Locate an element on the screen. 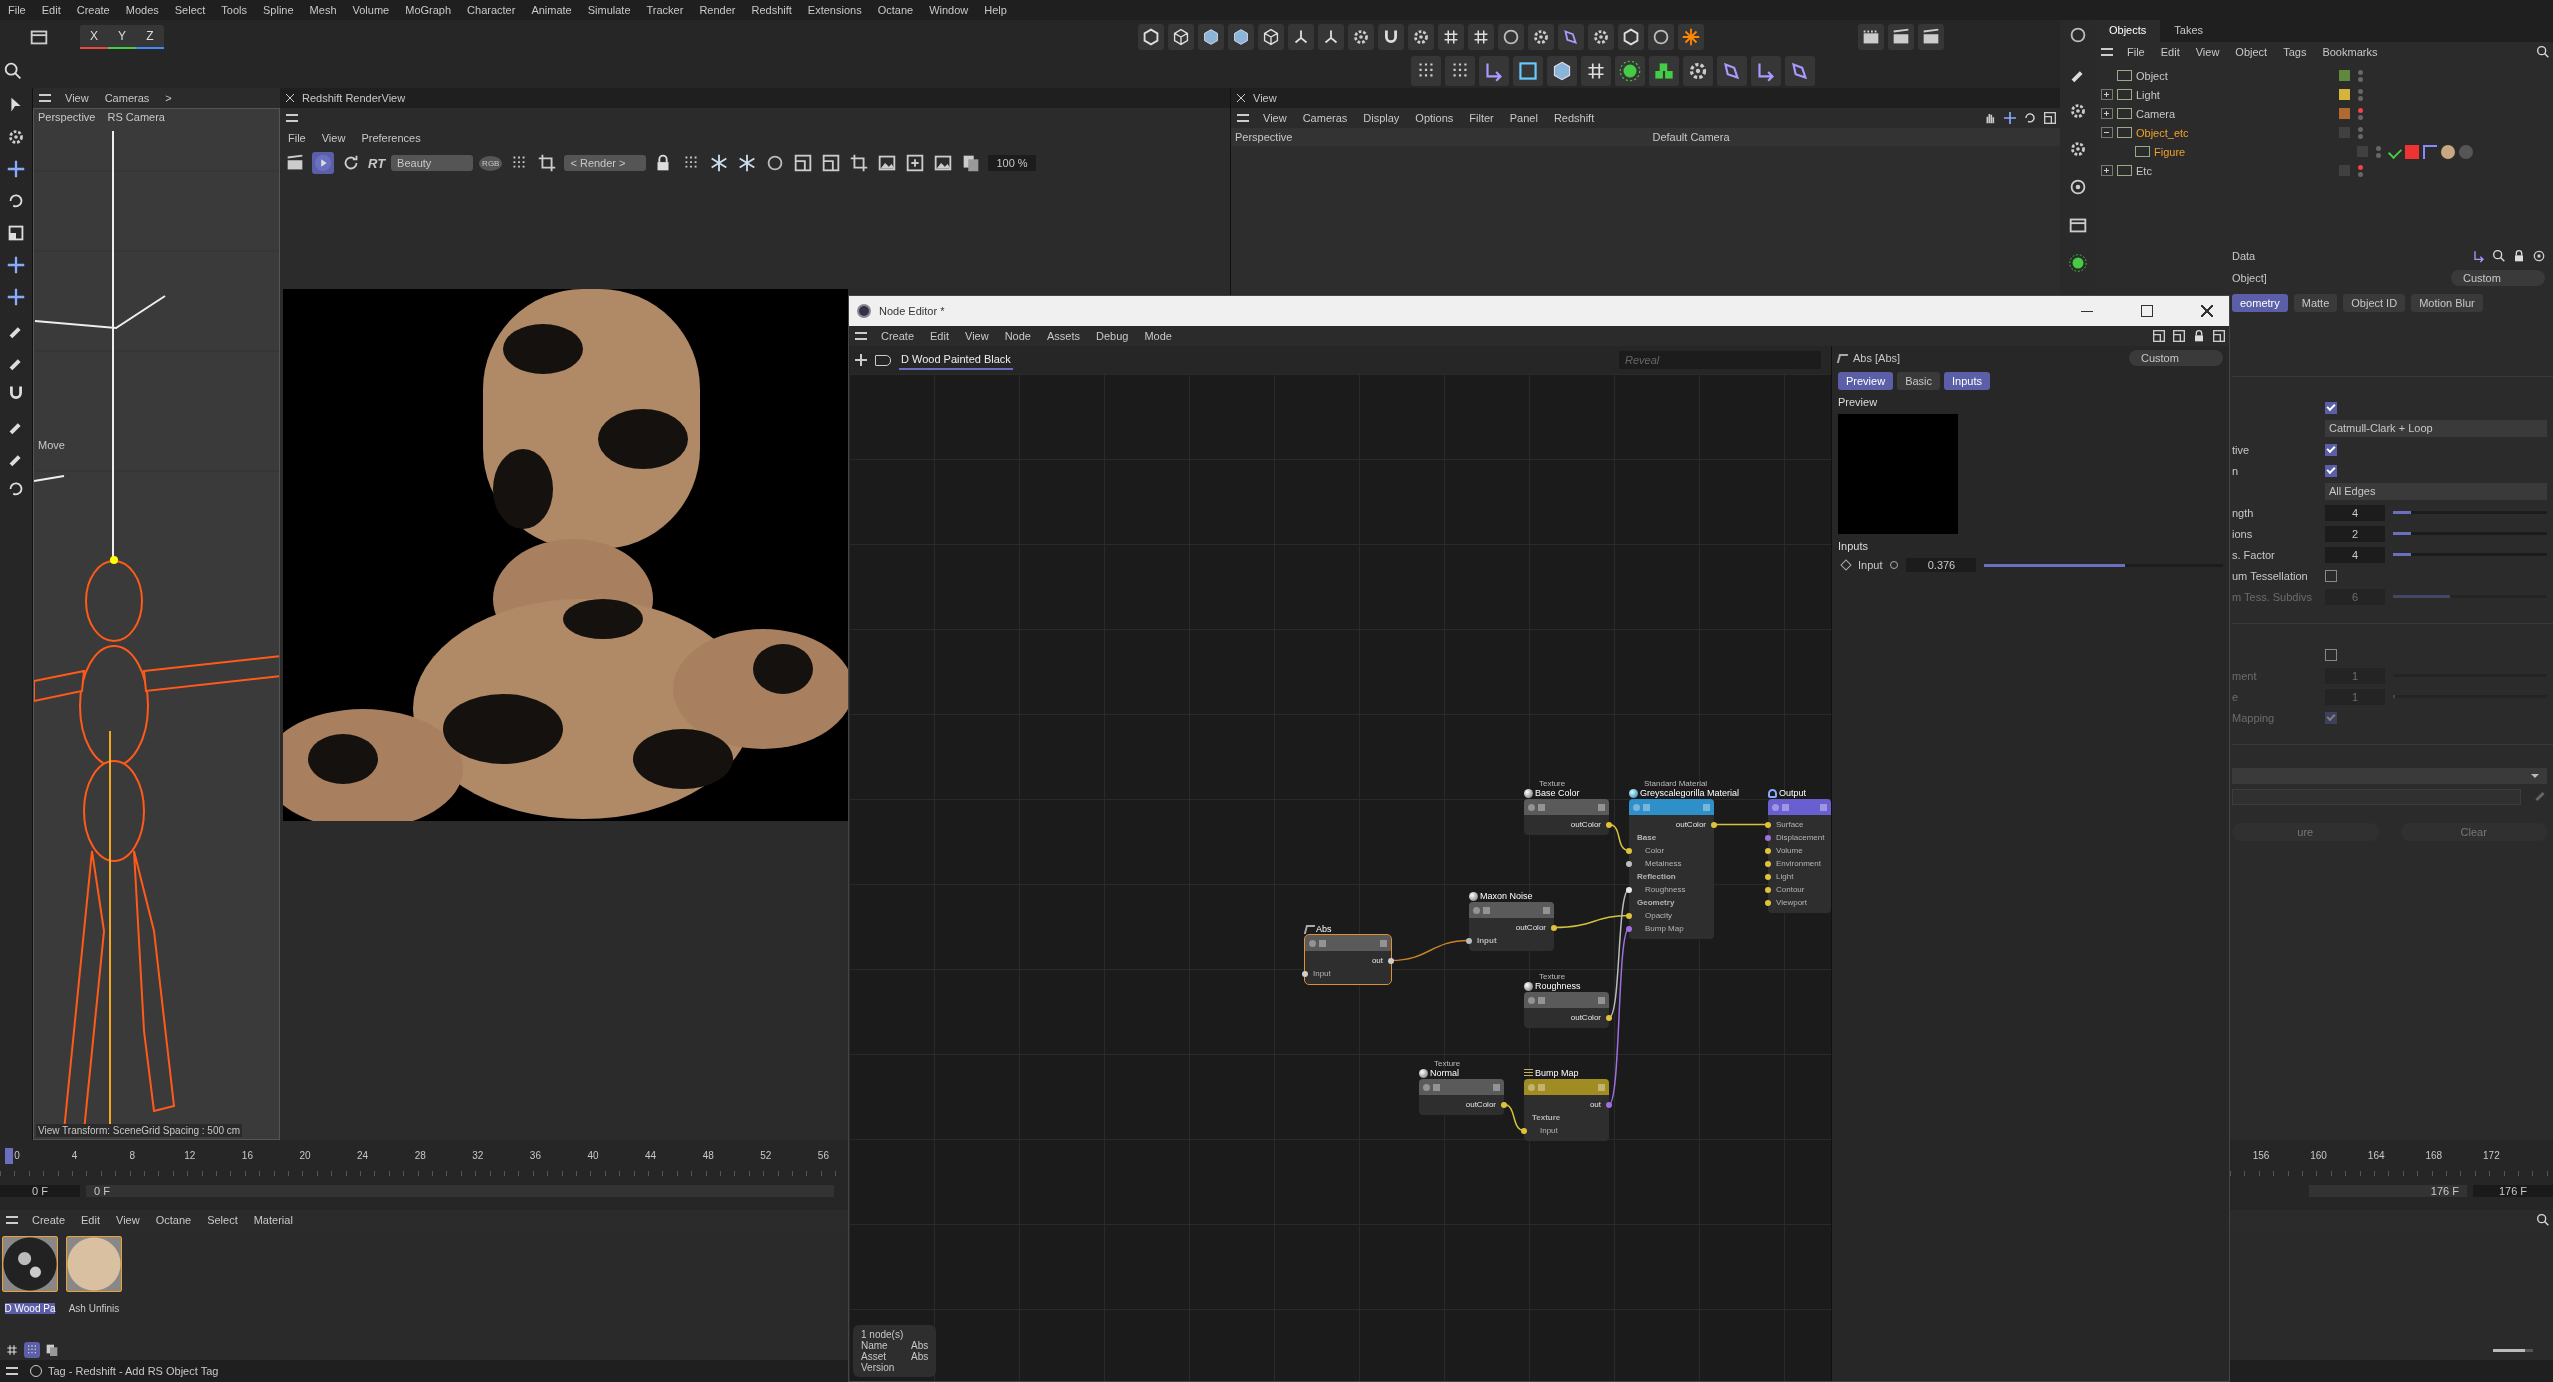 Image resolution: width=2553 pixels, height=1382 pixels. close-icon is located at coordinates (1241, 98).